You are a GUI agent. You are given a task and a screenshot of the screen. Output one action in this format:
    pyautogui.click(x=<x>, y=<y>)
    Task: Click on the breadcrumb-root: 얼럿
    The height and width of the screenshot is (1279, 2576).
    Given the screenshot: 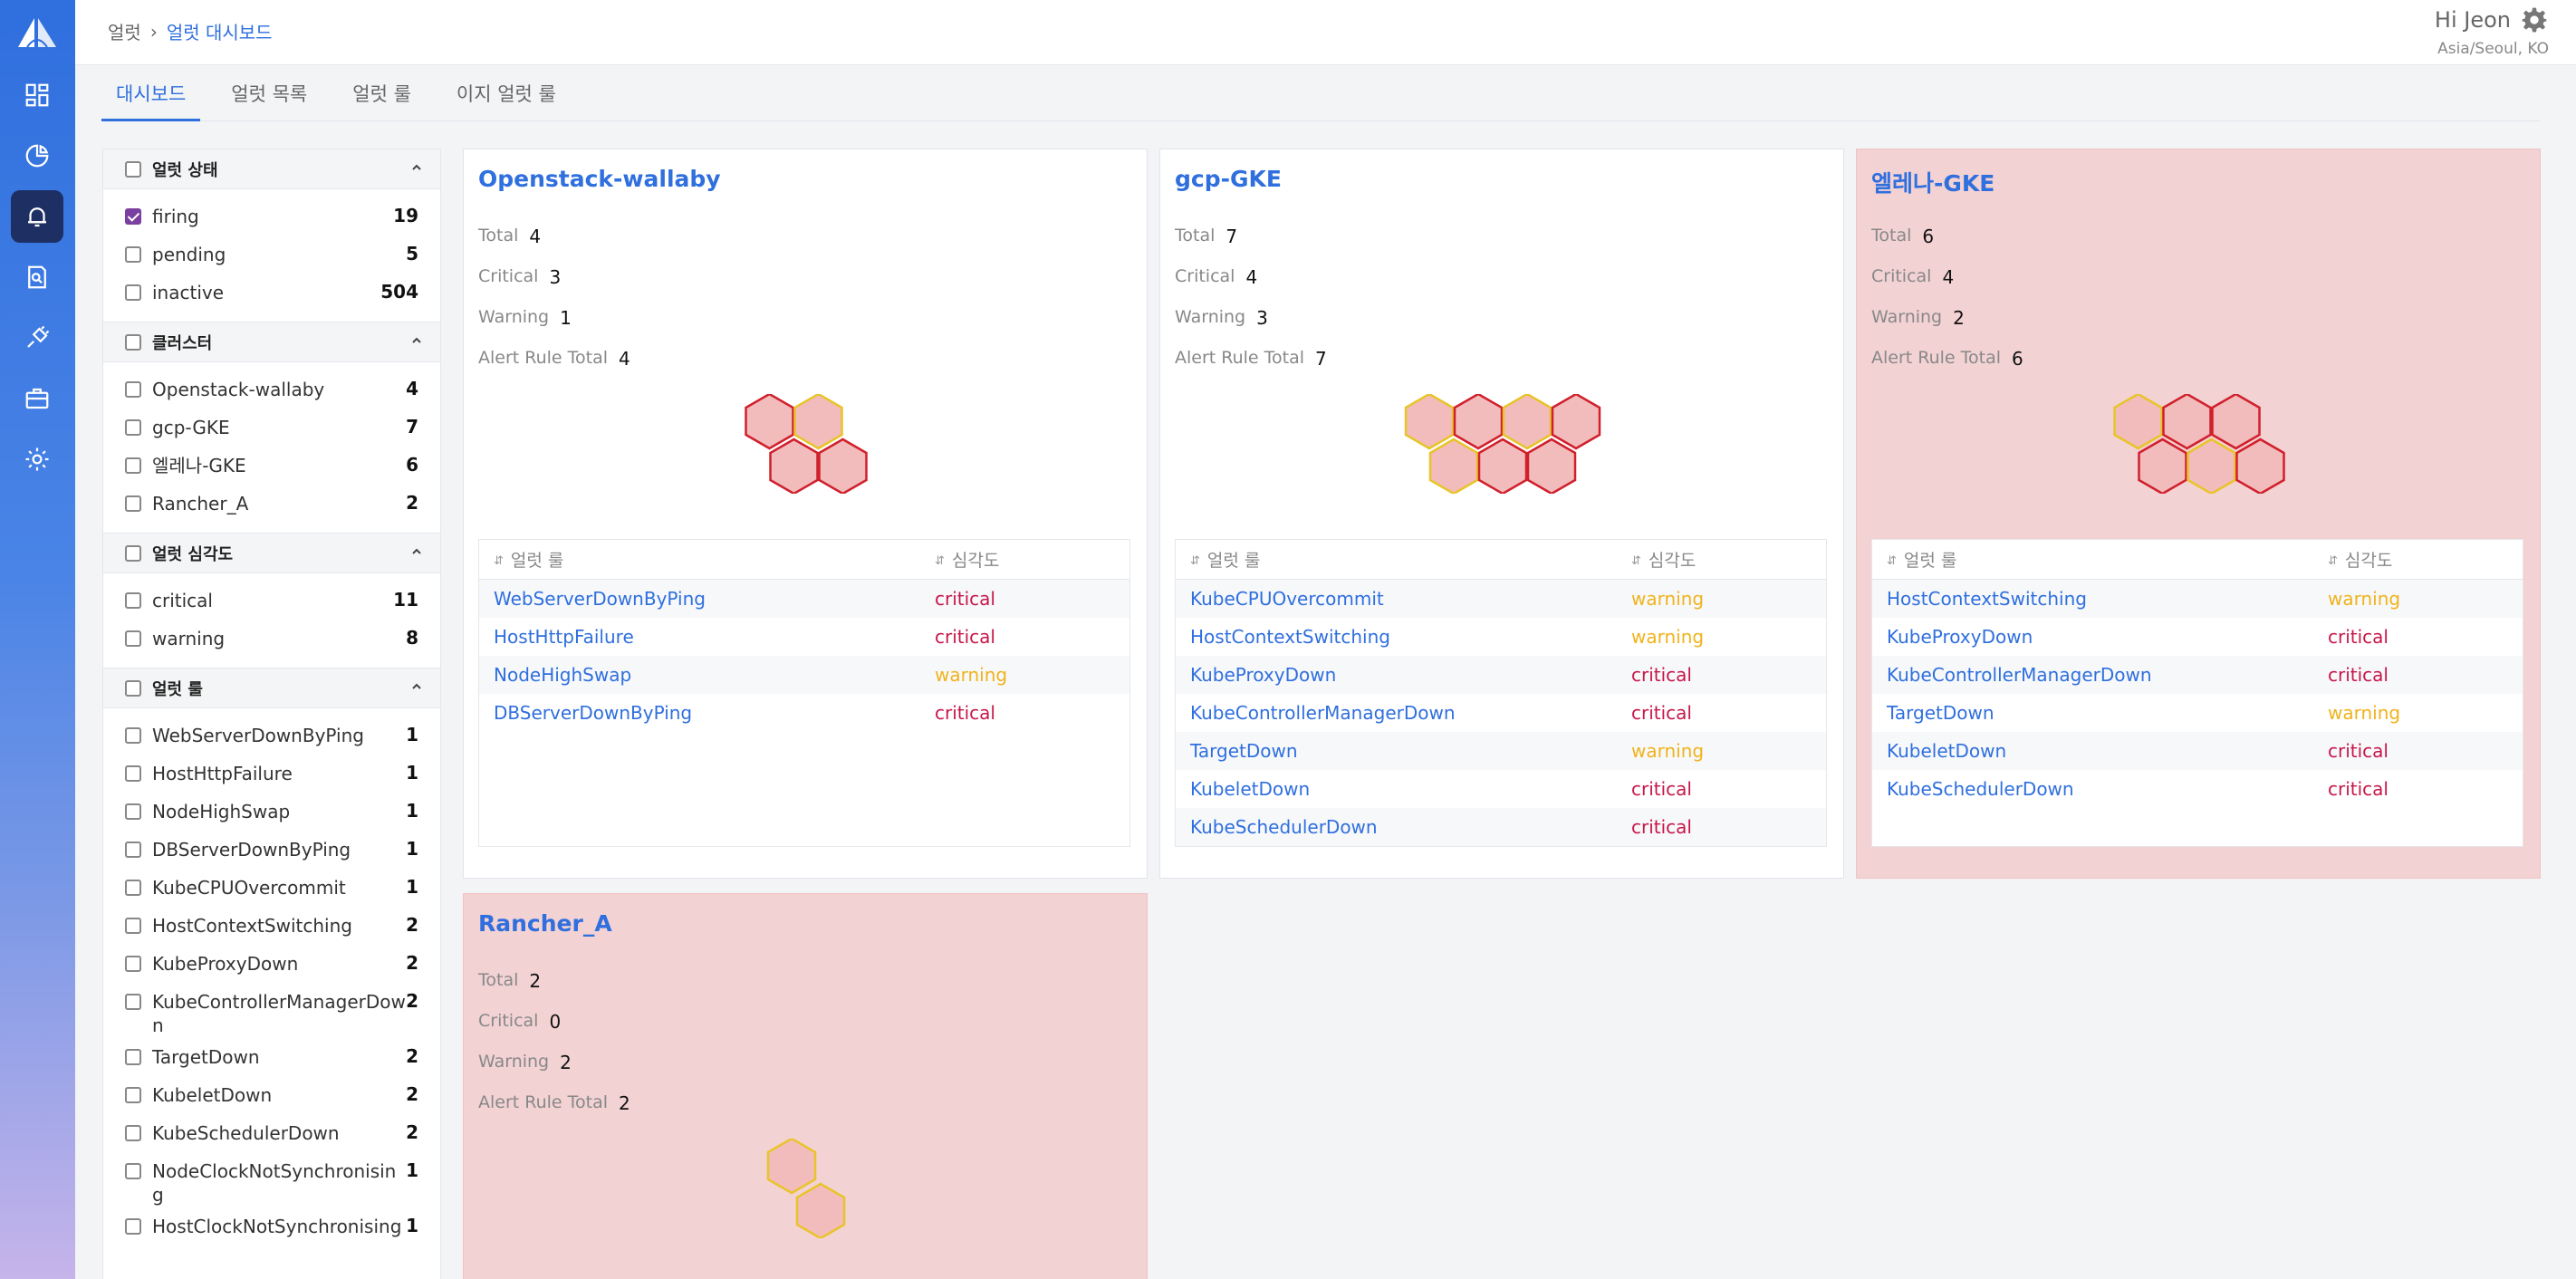 What is the action you would take?
    pyautogui.click(x=124, y=31)
    